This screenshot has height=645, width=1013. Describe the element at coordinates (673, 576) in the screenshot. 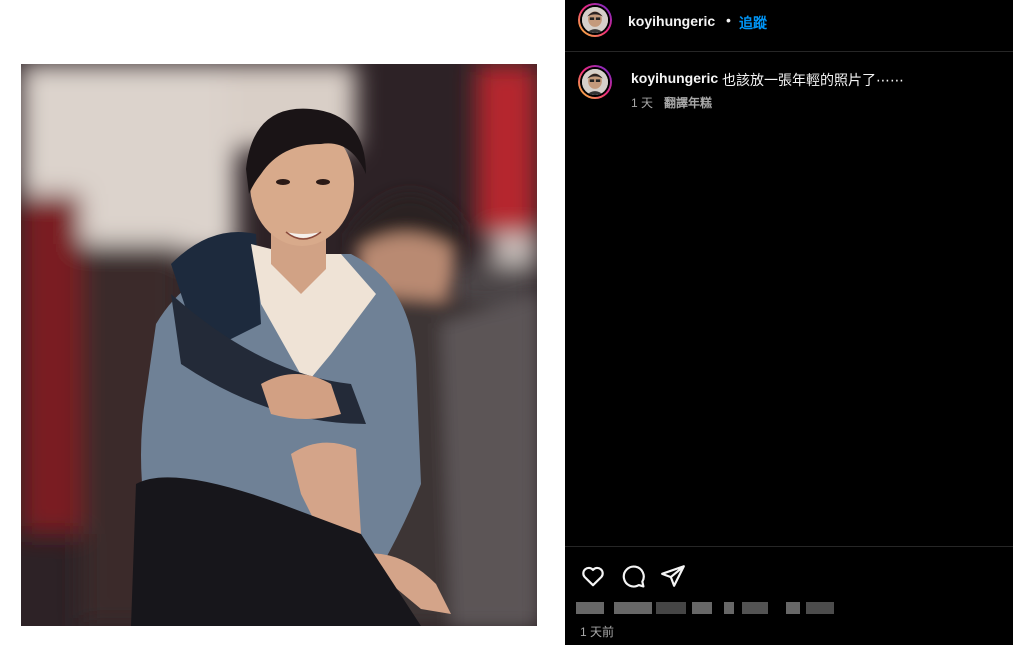

I see `share-icon` at that location.